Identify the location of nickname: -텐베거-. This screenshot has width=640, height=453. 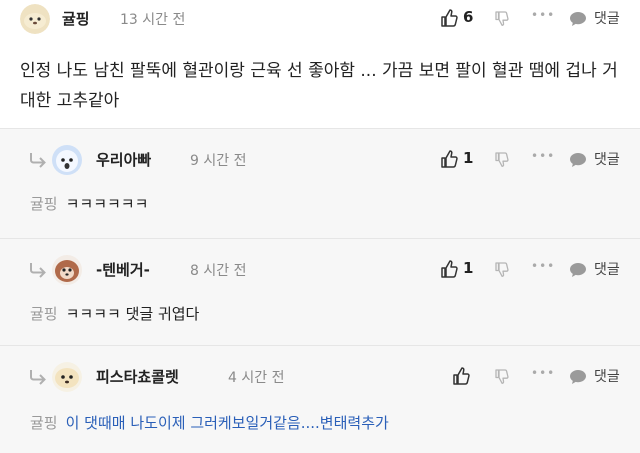
(123, 269).